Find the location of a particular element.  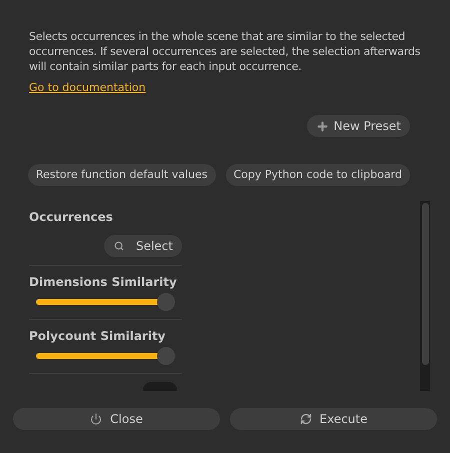

description-text: Selects occurrences in the whole scene that are similar to the selected occurrences. If several occurrences are selected, the selection afterwards will contain similar parts for each input occurrence. is located at coordinates (225, 51).